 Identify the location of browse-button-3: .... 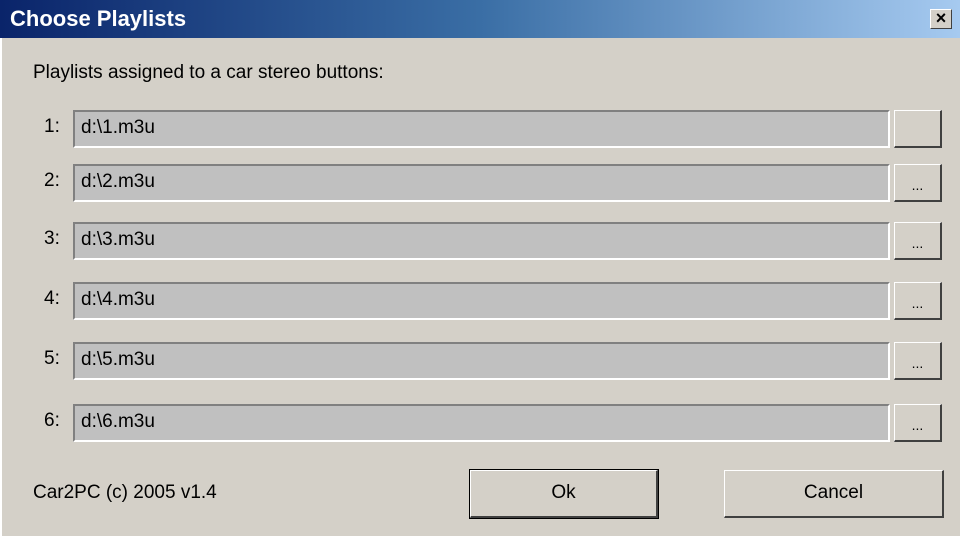
(918, 241).